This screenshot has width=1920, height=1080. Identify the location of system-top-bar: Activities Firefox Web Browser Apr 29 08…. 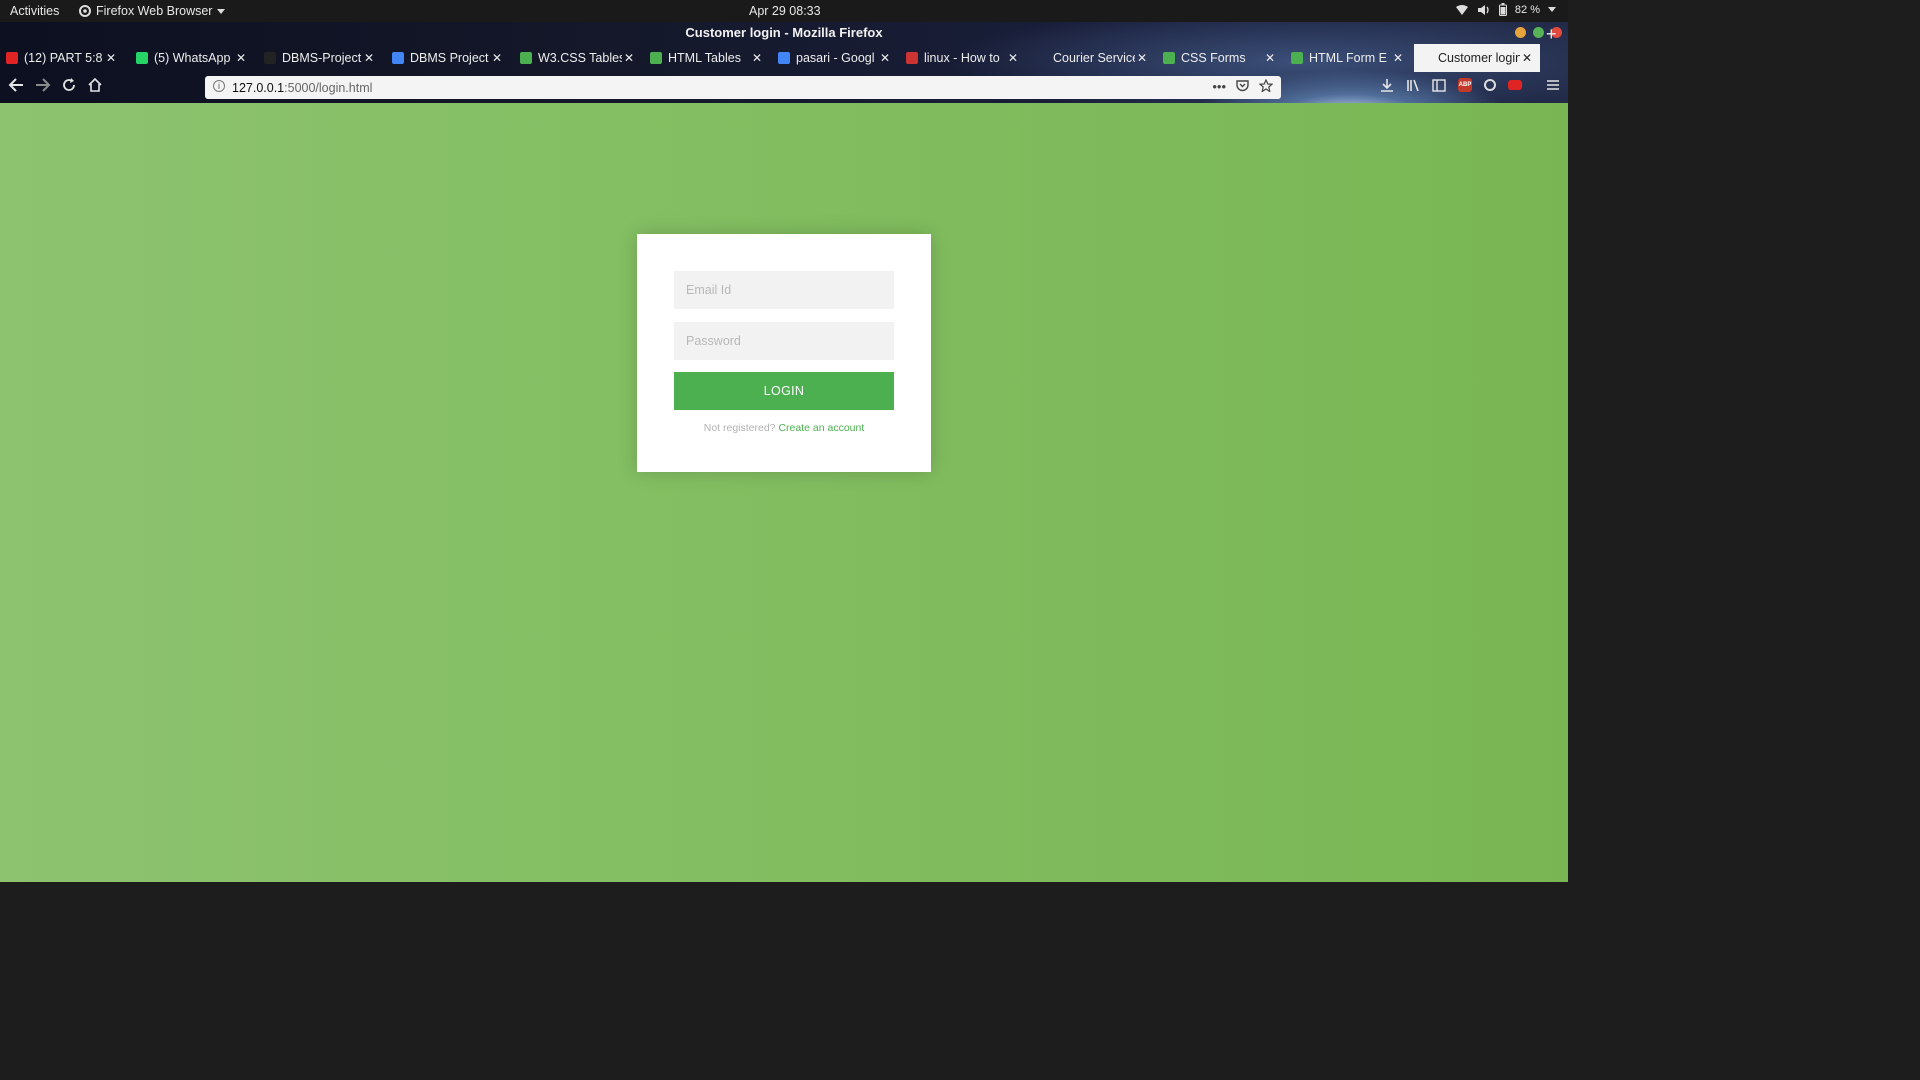
(784, 11).